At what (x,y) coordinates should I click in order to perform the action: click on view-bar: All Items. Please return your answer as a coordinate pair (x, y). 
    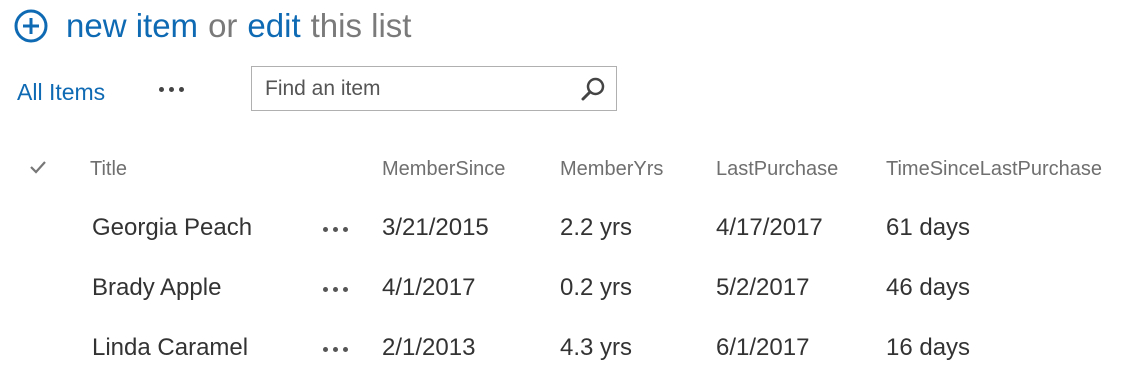
    Looking at the image, I should click on (561, 91).